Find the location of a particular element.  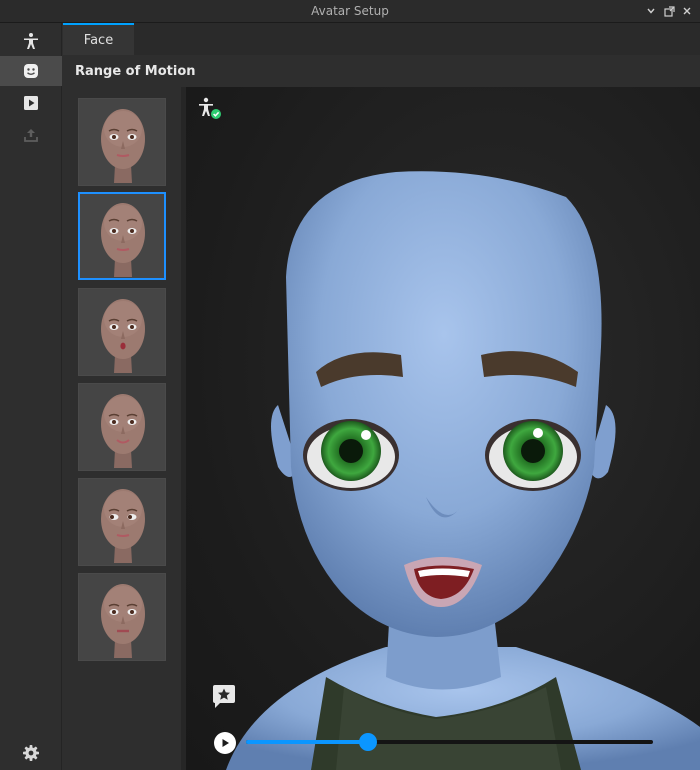

expression-thumbnails is located at coordinates (122, 428).